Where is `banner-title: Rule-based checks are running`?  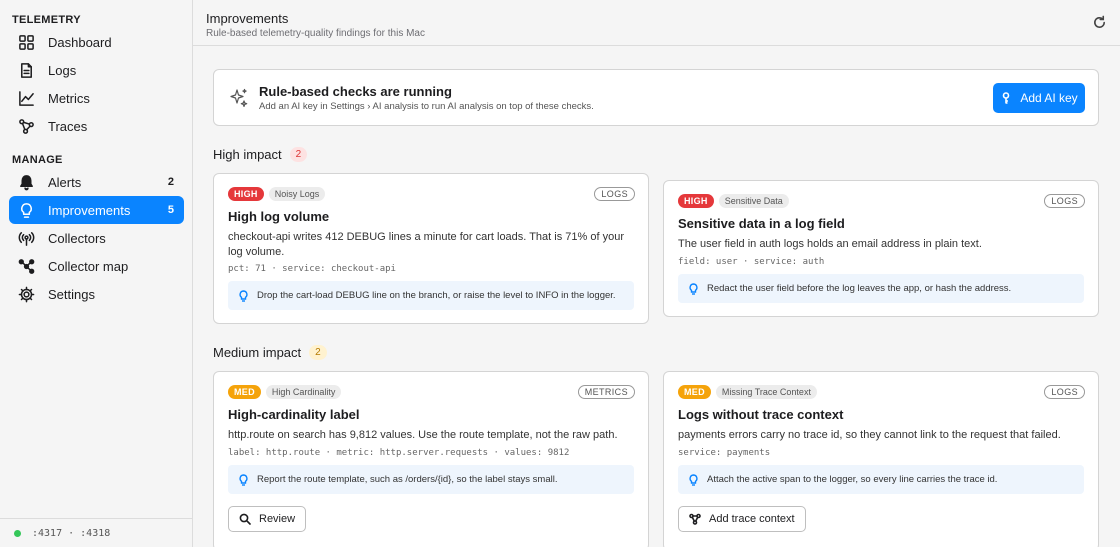 banner-title: Rule-based checks are running is located at coordinates (355, 91).